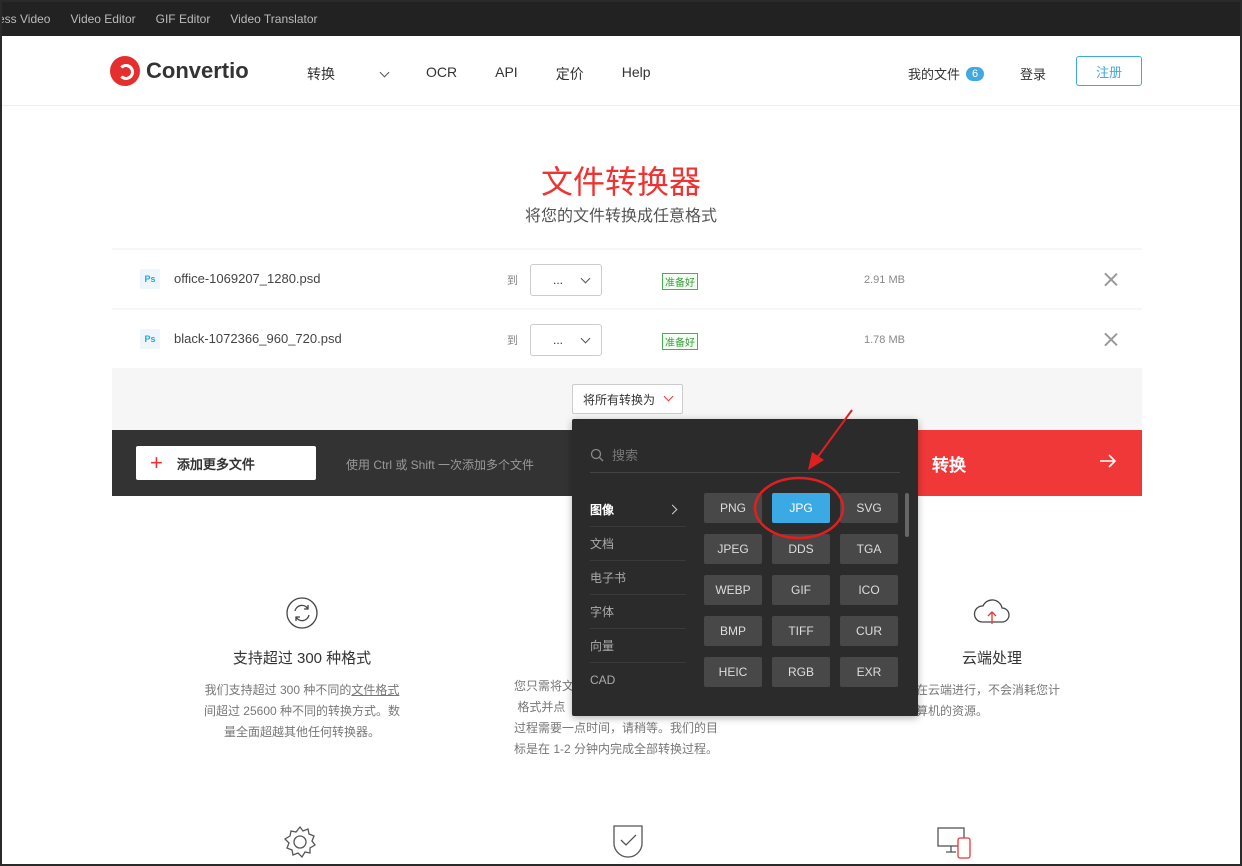 Image resolution: width=1242 pixels, height=866 pixels. Describe the element at coordinates (441, 74) in the screenshot. I see `nav-ocr: OCR` at that location.